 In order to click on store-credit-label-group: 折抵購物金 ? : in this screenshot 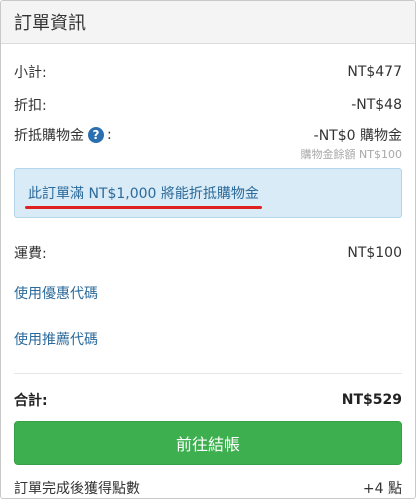, I will do `click(63, 135)`.